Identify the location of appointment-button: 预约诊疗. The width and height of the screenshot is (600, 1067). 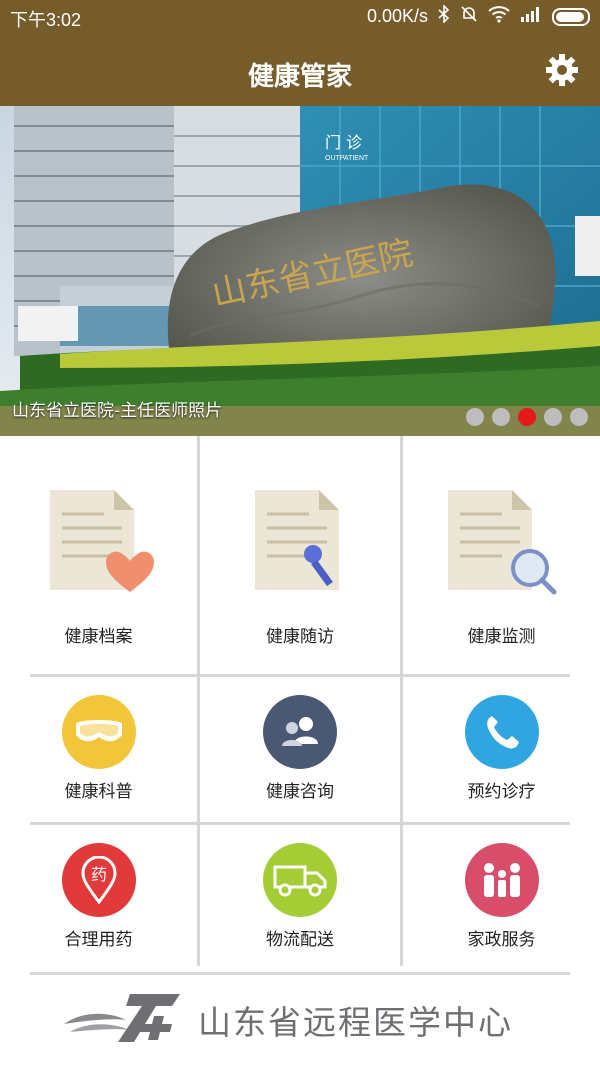
(501, 749).